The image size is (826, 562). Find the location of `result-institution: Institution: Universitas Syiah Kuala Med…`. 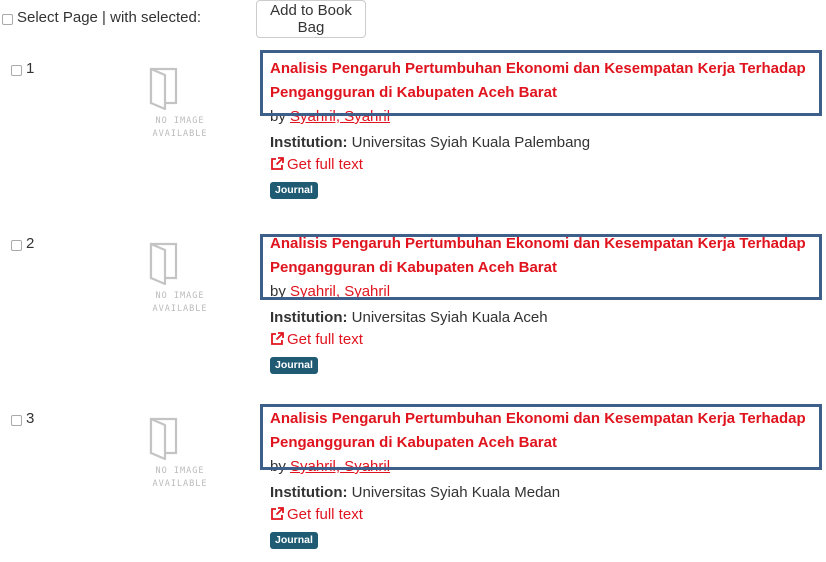

result-institution: Institution: Universitas Syiah Kuala Med… is located at coordinates (415, 492).